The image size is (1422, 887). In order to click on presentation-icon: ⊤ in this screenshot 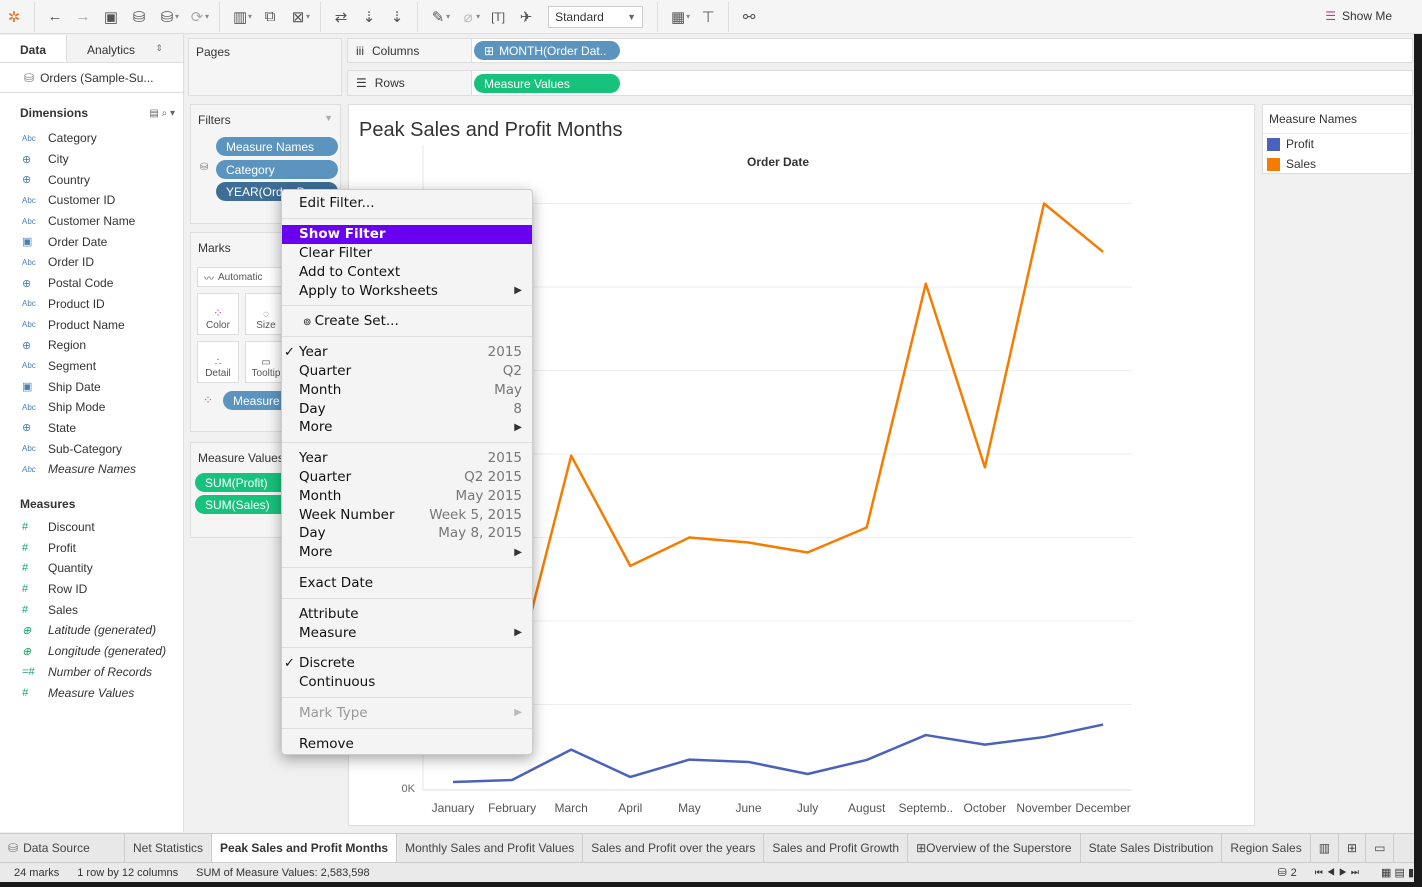, I will do `click(708, 17)`.